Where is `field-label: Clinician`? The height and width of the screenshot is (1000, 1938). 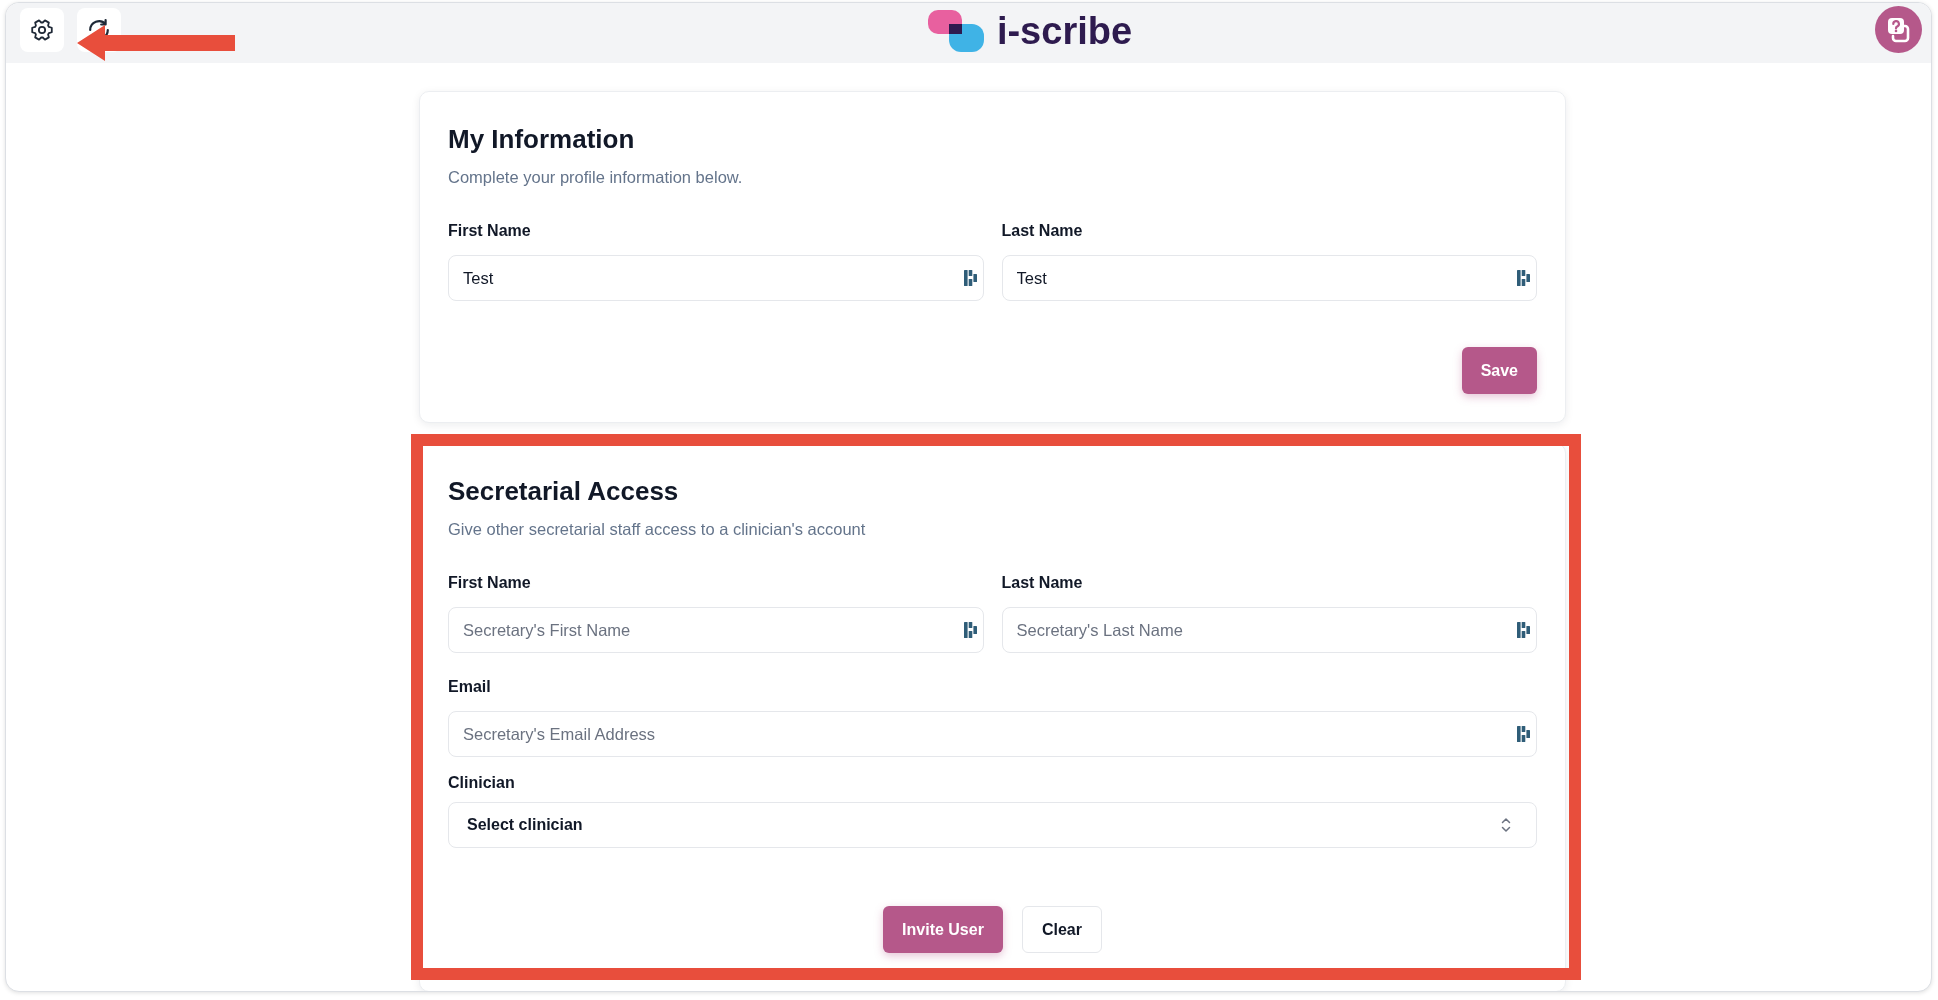 field-label: Clinician is located at coordinates (481, 783).